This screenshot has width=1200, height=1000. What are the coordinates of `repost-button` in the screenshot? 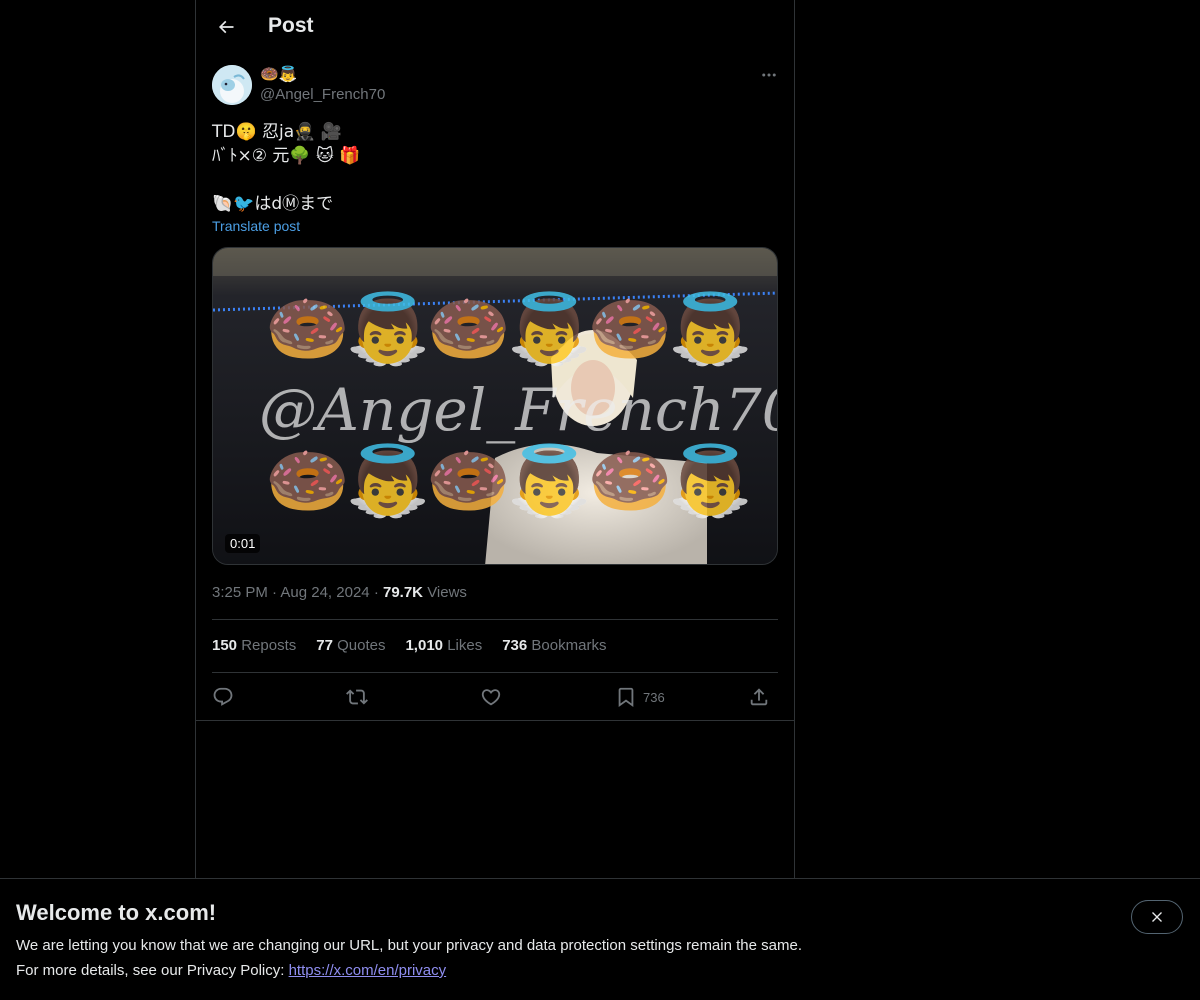 It's located at (357, 697).